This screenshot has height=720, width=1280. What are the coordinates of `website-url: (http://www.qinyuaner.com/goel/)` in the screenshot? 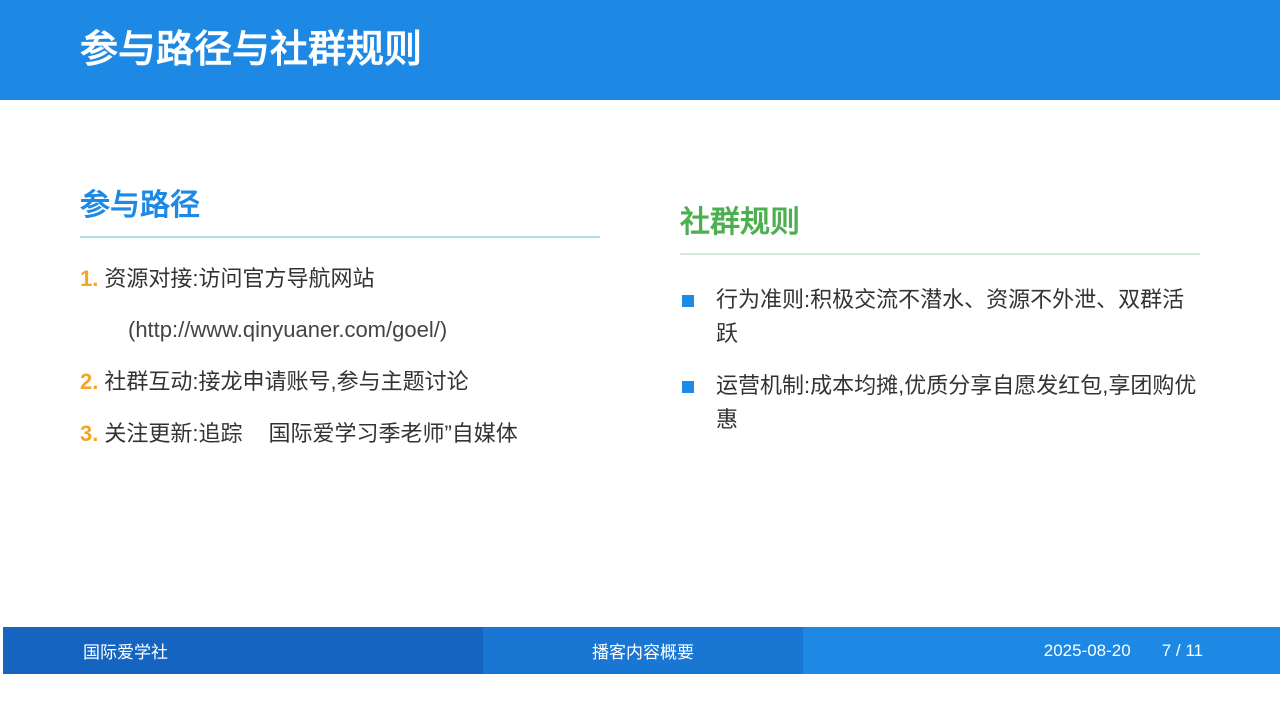 It's located at (340, 330).